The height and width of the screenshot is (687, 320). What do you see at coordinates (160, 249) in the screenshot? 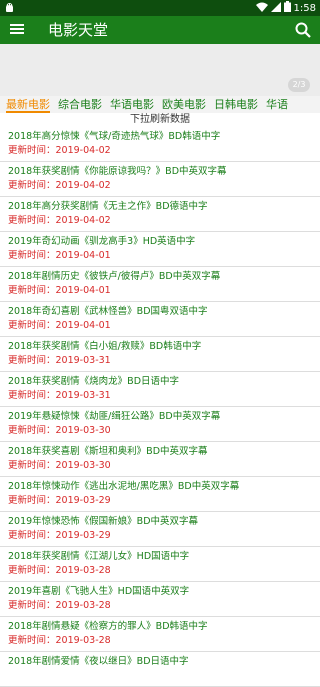
I see `list-item: 2019年奇幻动画《驯龙高手3》HD英语中字 更新时间：2019-04-01` at bounding box center [160, 249].